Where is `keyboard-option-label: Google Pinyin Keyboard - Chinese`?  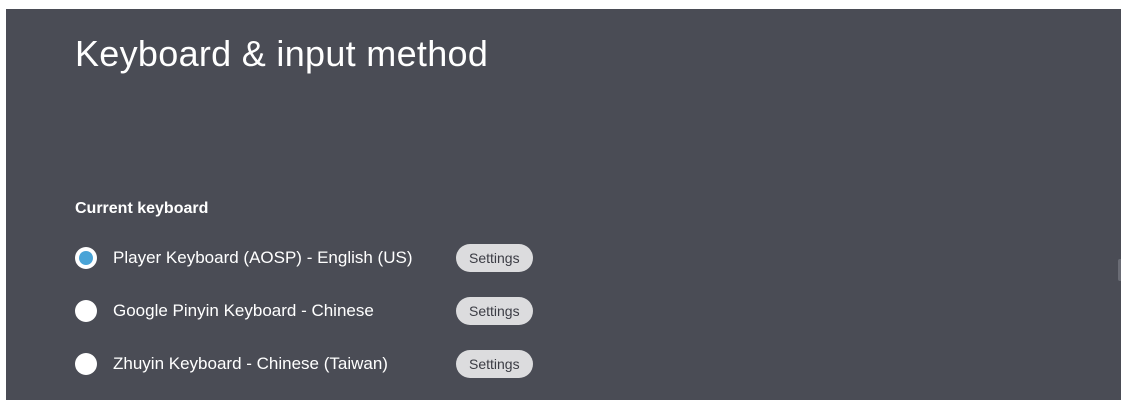 keyboard-option-label: Google Pinyin Keyboard - Chinese is located at coordinates (243, 310).